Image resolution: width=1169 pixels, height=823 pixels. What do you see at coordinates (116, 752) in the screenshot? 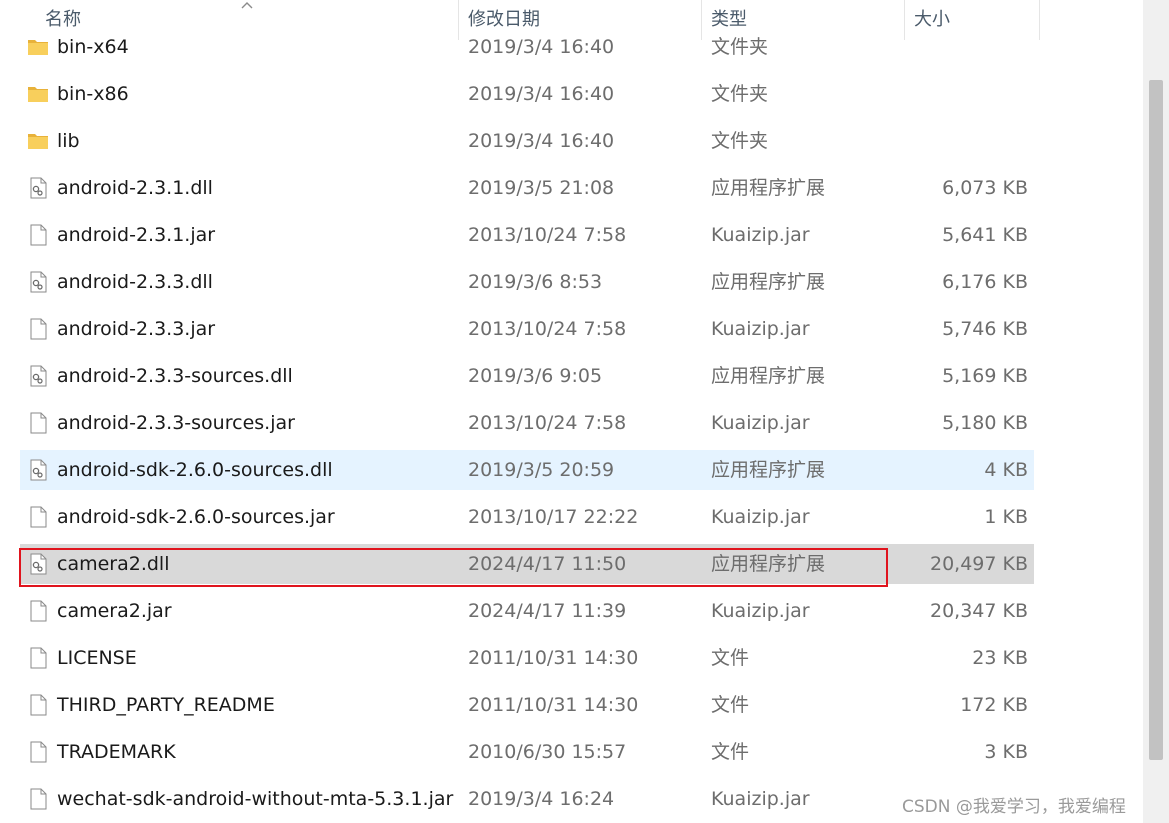
I see `file-name: TRADEMARK` at bounding box center [116, 752].